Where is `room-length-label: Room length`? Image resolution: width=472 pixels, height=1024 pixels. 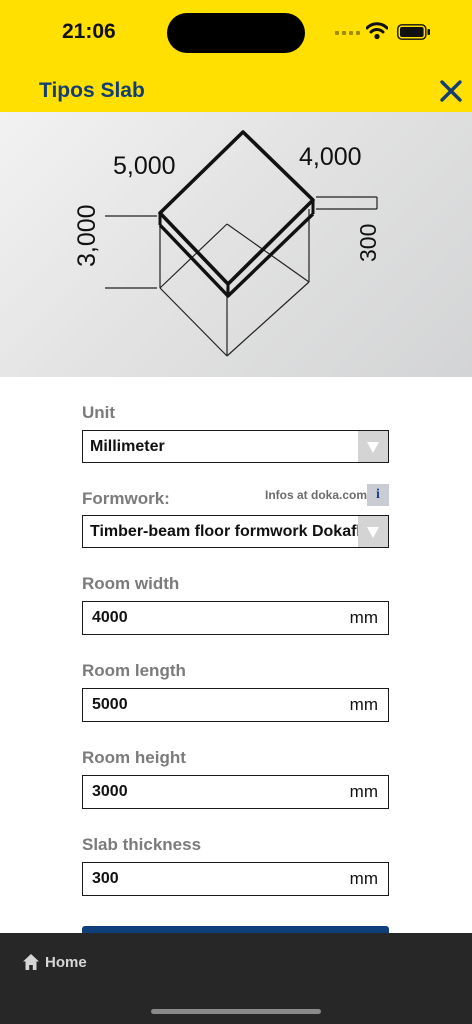
room-length-label: Room length is located at coordinates (134, 670).